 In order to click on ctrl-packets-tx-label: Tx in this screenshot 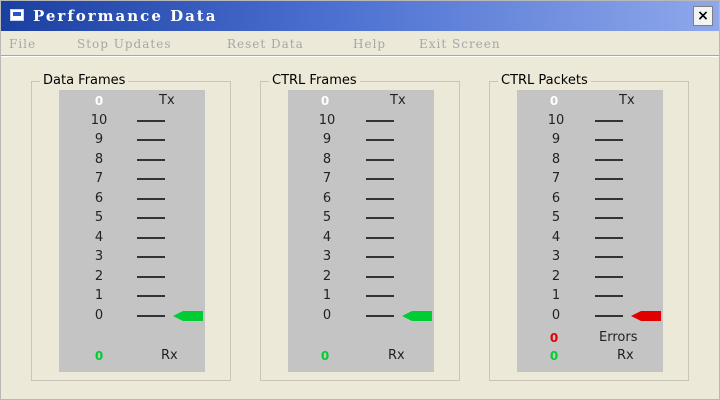, I will do `click(627, 100)`.